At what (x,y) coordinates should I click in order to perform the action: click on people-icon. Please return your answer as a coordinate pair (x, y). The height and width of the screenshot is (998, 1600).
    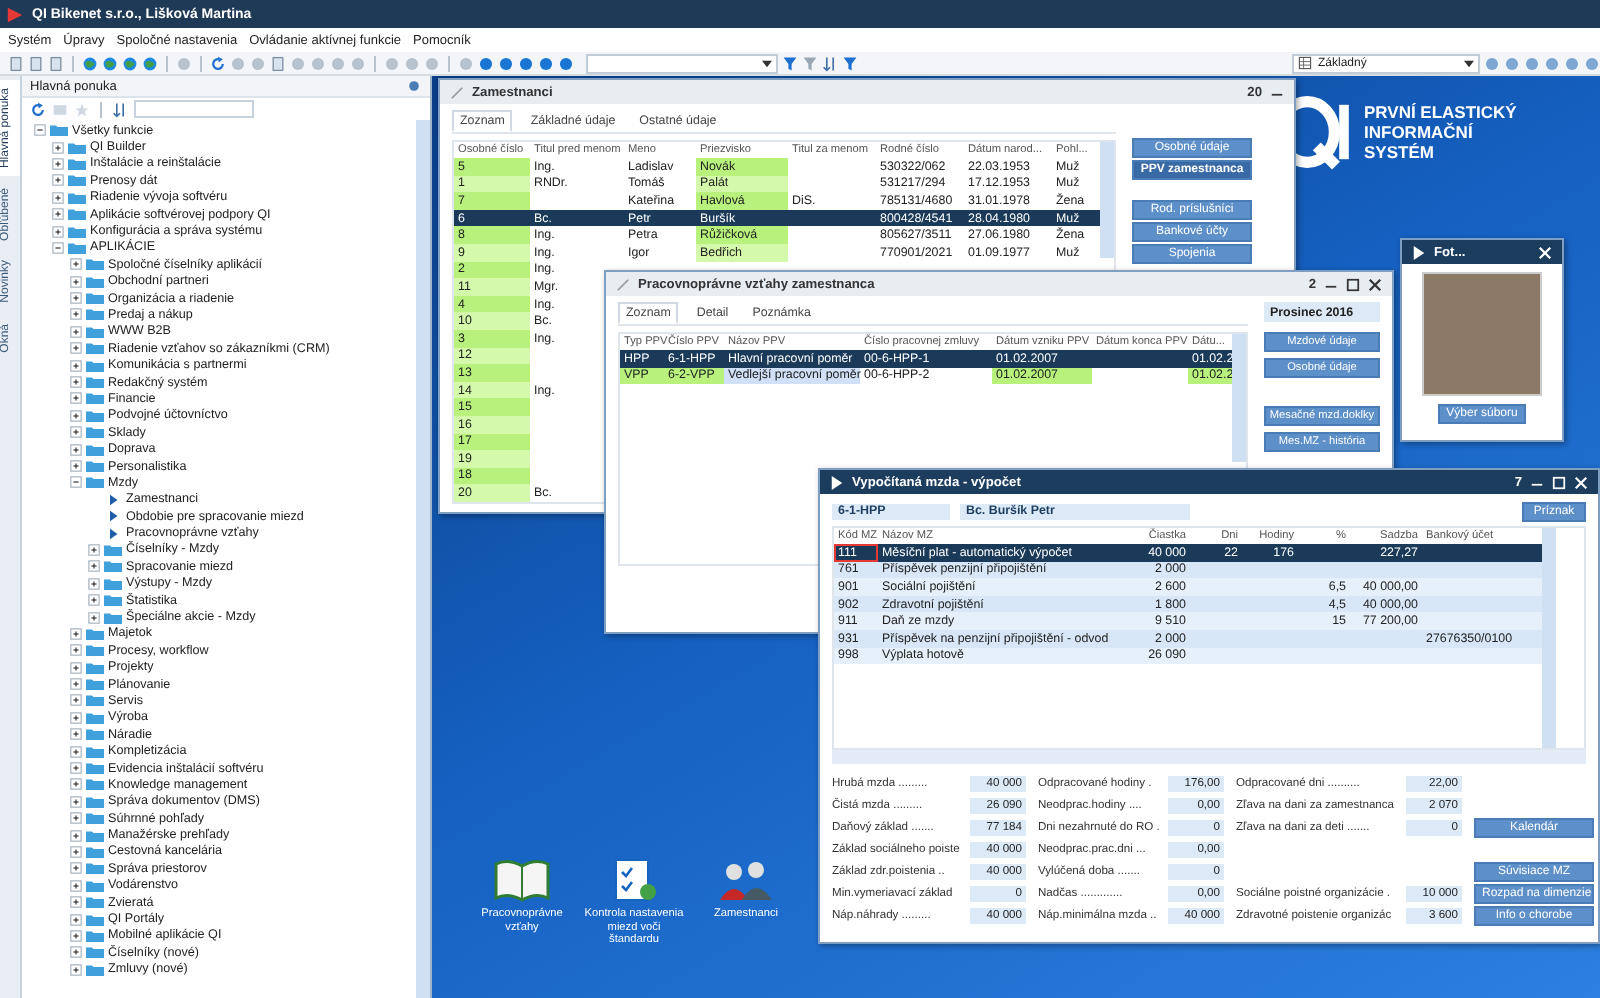
    Looking at the image, I should click on (746, 880).